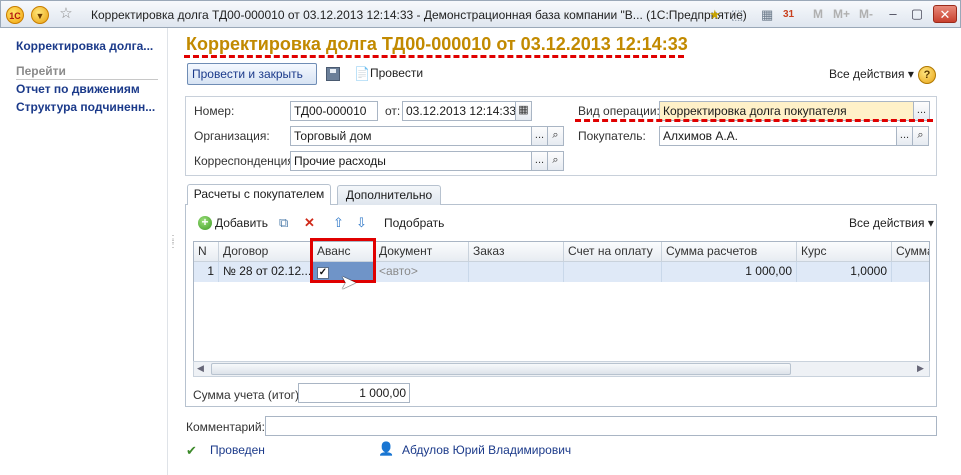 The height and width of the screenshot is (475, 961). Describe the element at coordinates (459, 111) in the screenshot. I see `date-field: 03.12.2013 12:14:33` at that location.